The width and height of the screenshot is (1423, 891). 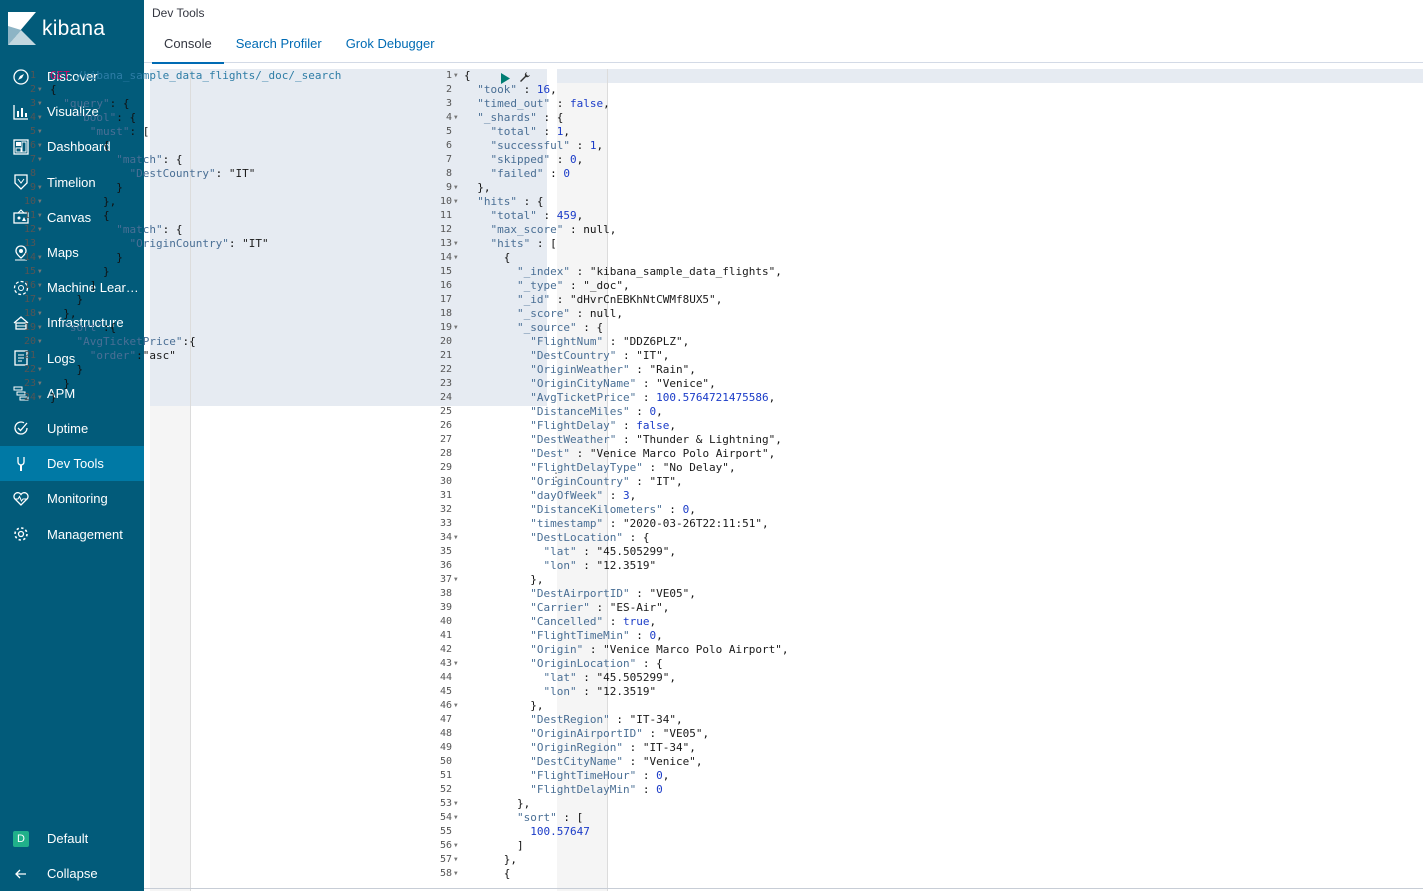 I want to click on code-token: "OriginRegion", so click(x=576, y=747).